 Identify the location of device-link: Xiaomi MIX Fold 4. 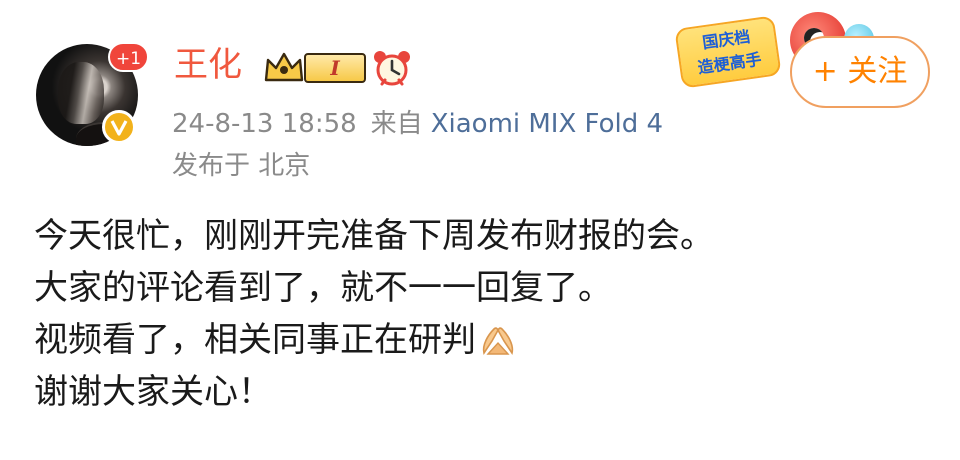
(547, 124).